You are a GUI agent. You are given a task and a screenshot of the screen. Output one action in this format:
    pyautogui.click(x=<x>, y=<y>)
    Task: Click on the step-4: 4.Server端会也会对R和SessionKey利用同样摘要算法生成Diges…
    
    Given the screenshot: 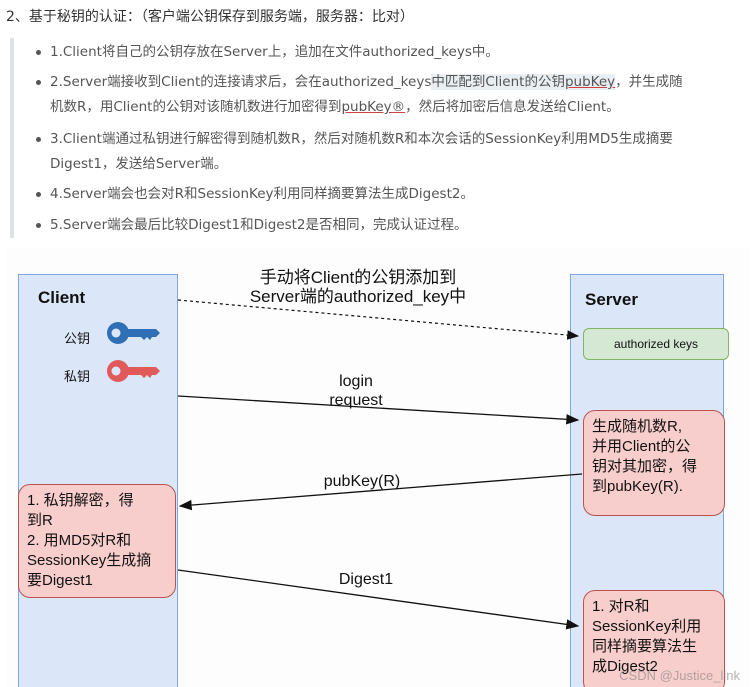 What is the action you would take?
    pyautogui.click(x=255, y=194)
    